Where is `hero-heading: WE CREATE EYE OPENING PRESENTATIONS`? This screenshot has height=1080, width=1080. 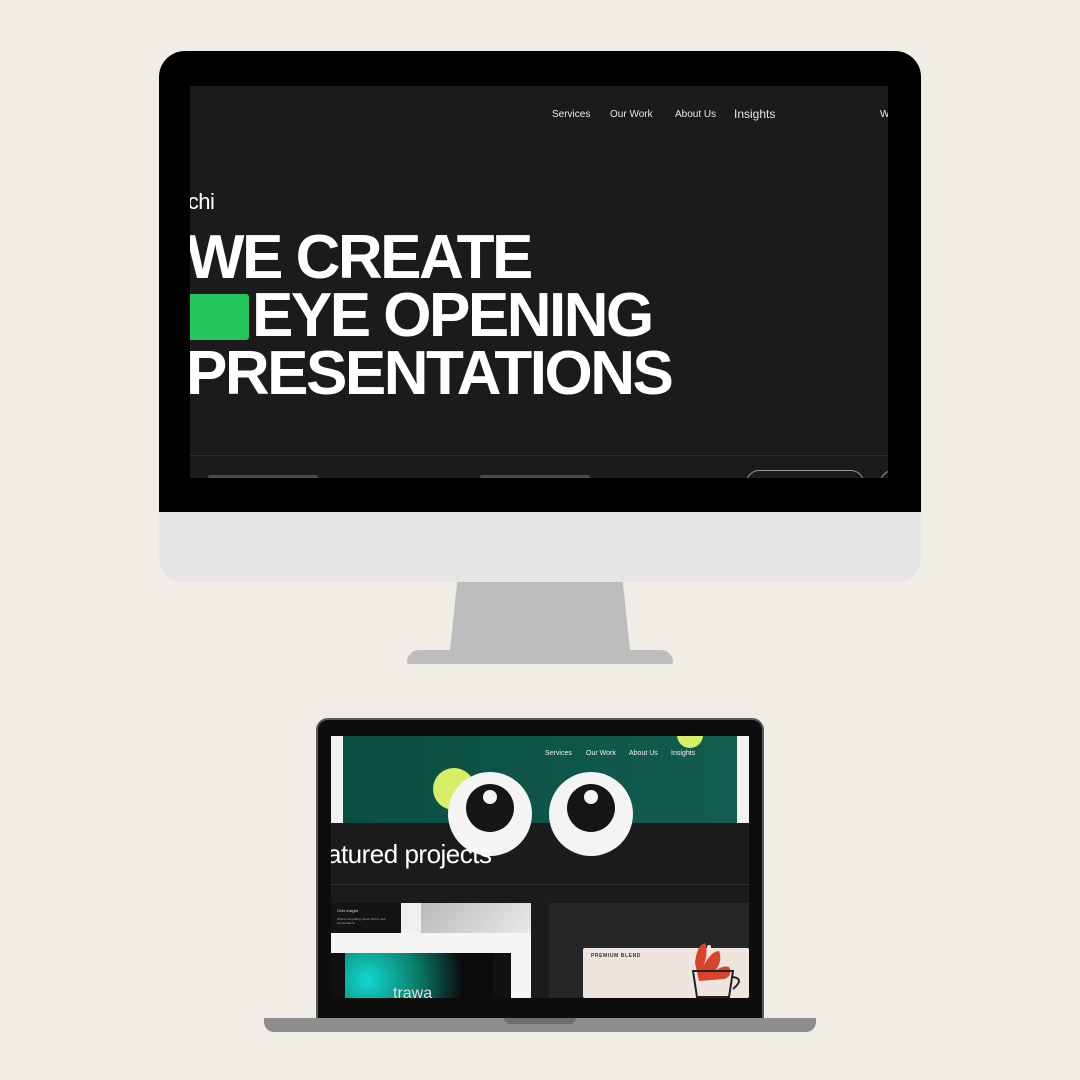 hero-heading: WE CREATE EYE OPENING PRESENTATIONS is located at coordinates (432, 315).